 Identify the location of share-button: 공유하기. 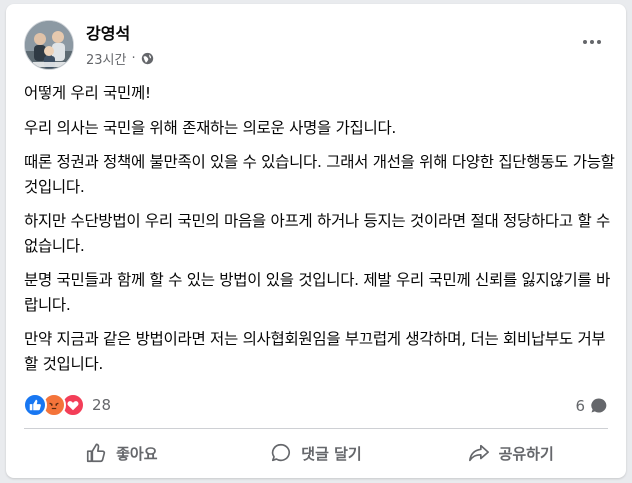
(510, 453).